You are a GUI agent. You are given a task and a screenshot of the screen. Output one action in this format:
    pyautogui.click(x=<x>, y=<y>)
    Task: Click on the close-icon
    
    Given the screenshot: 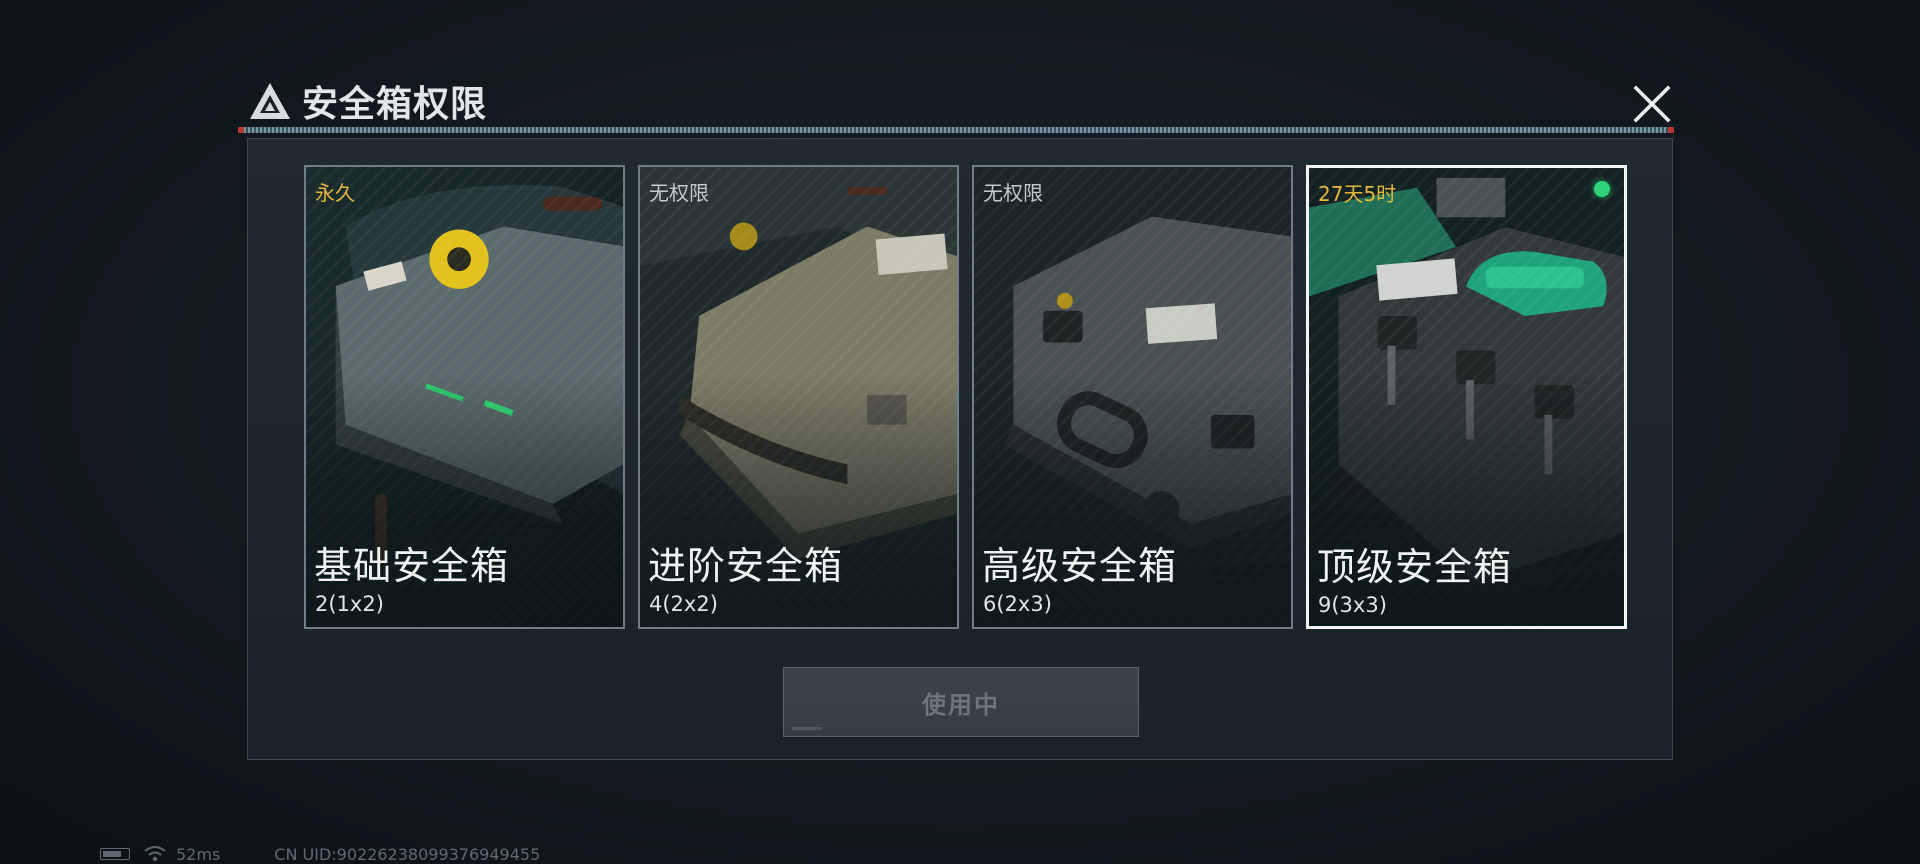 What is the action you would take?
    pyautogui.click(x=1652, y=104)
    